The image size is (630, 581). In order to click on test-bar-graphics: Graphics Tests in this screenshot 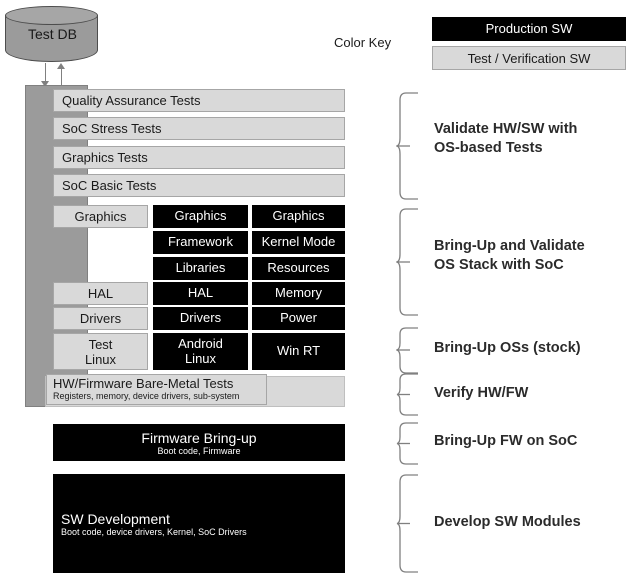, I will do `click(199, 157)`.